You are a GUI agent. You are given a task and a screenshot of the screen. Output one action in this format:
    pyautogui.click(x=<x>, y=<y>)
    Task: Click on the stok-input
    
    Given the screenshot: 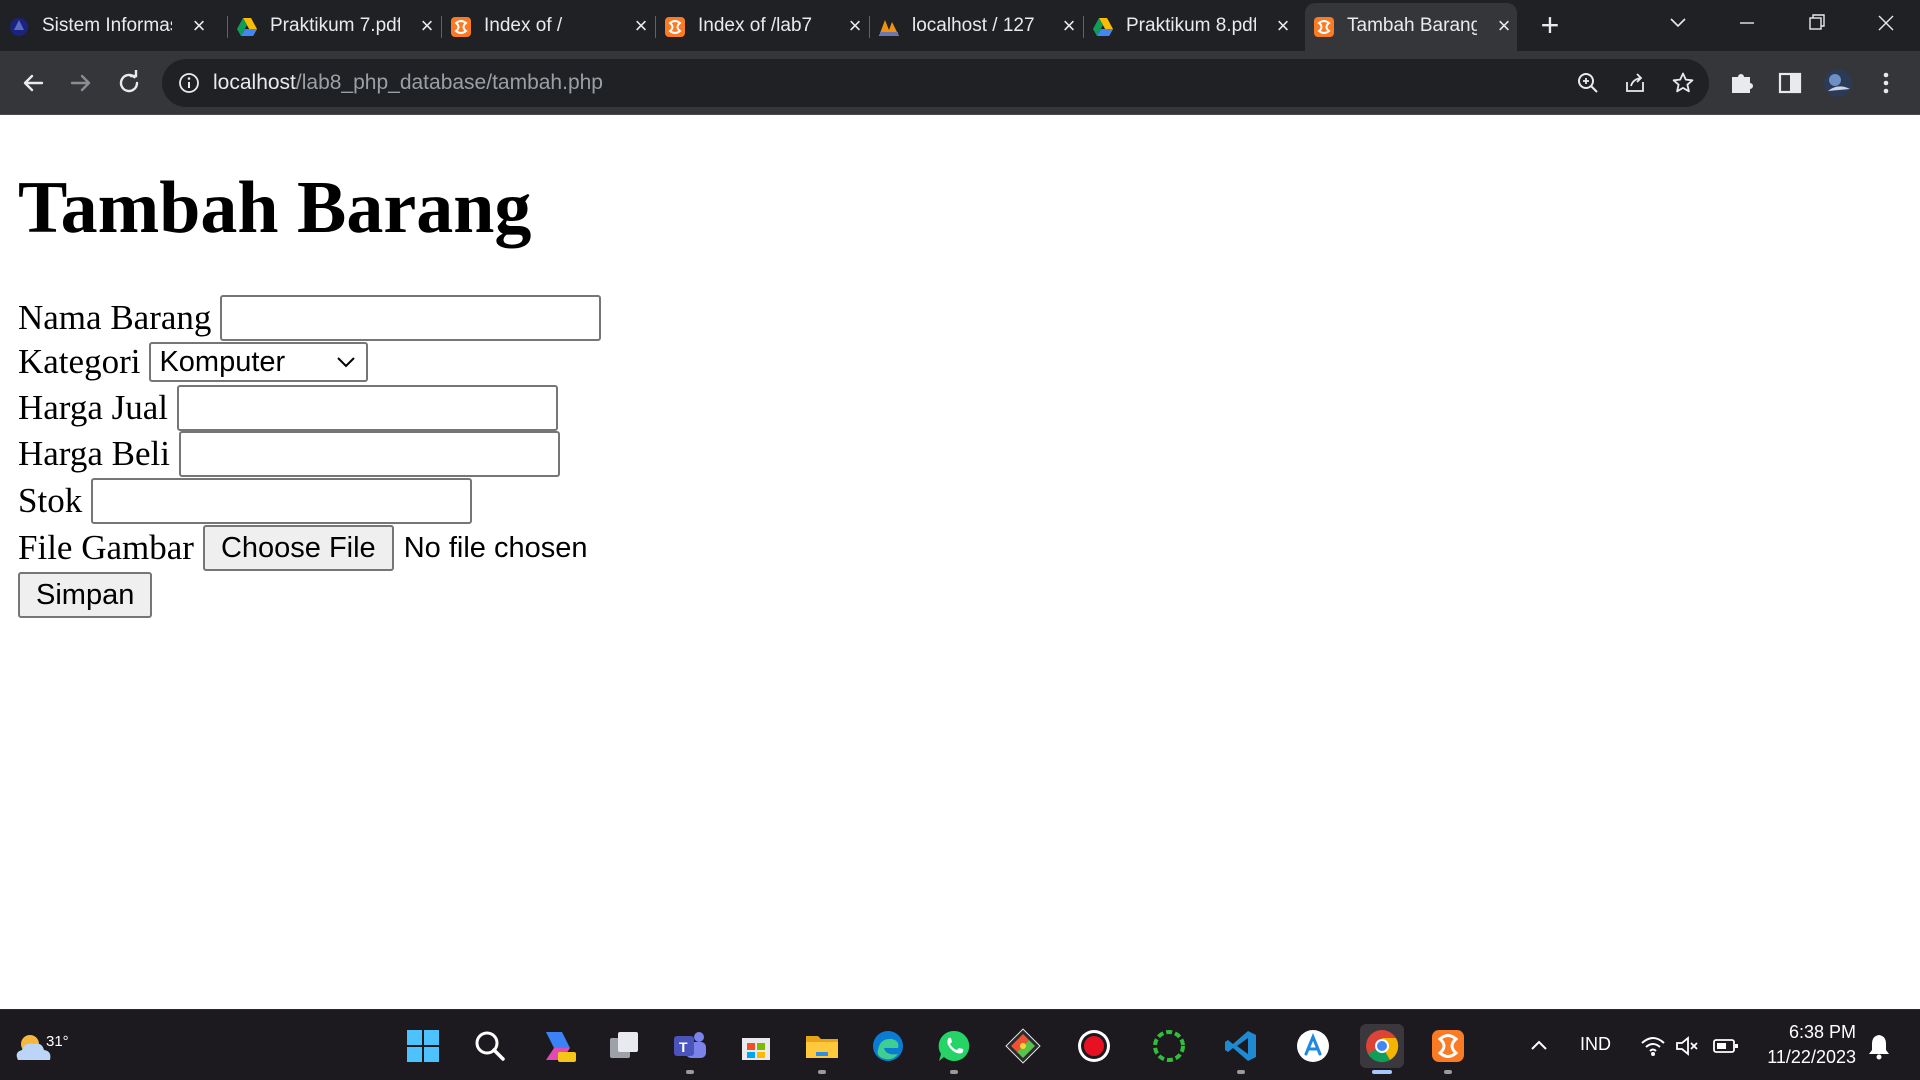 What is the action you would take?
    pyautogui.click(x=282, y=501)
    